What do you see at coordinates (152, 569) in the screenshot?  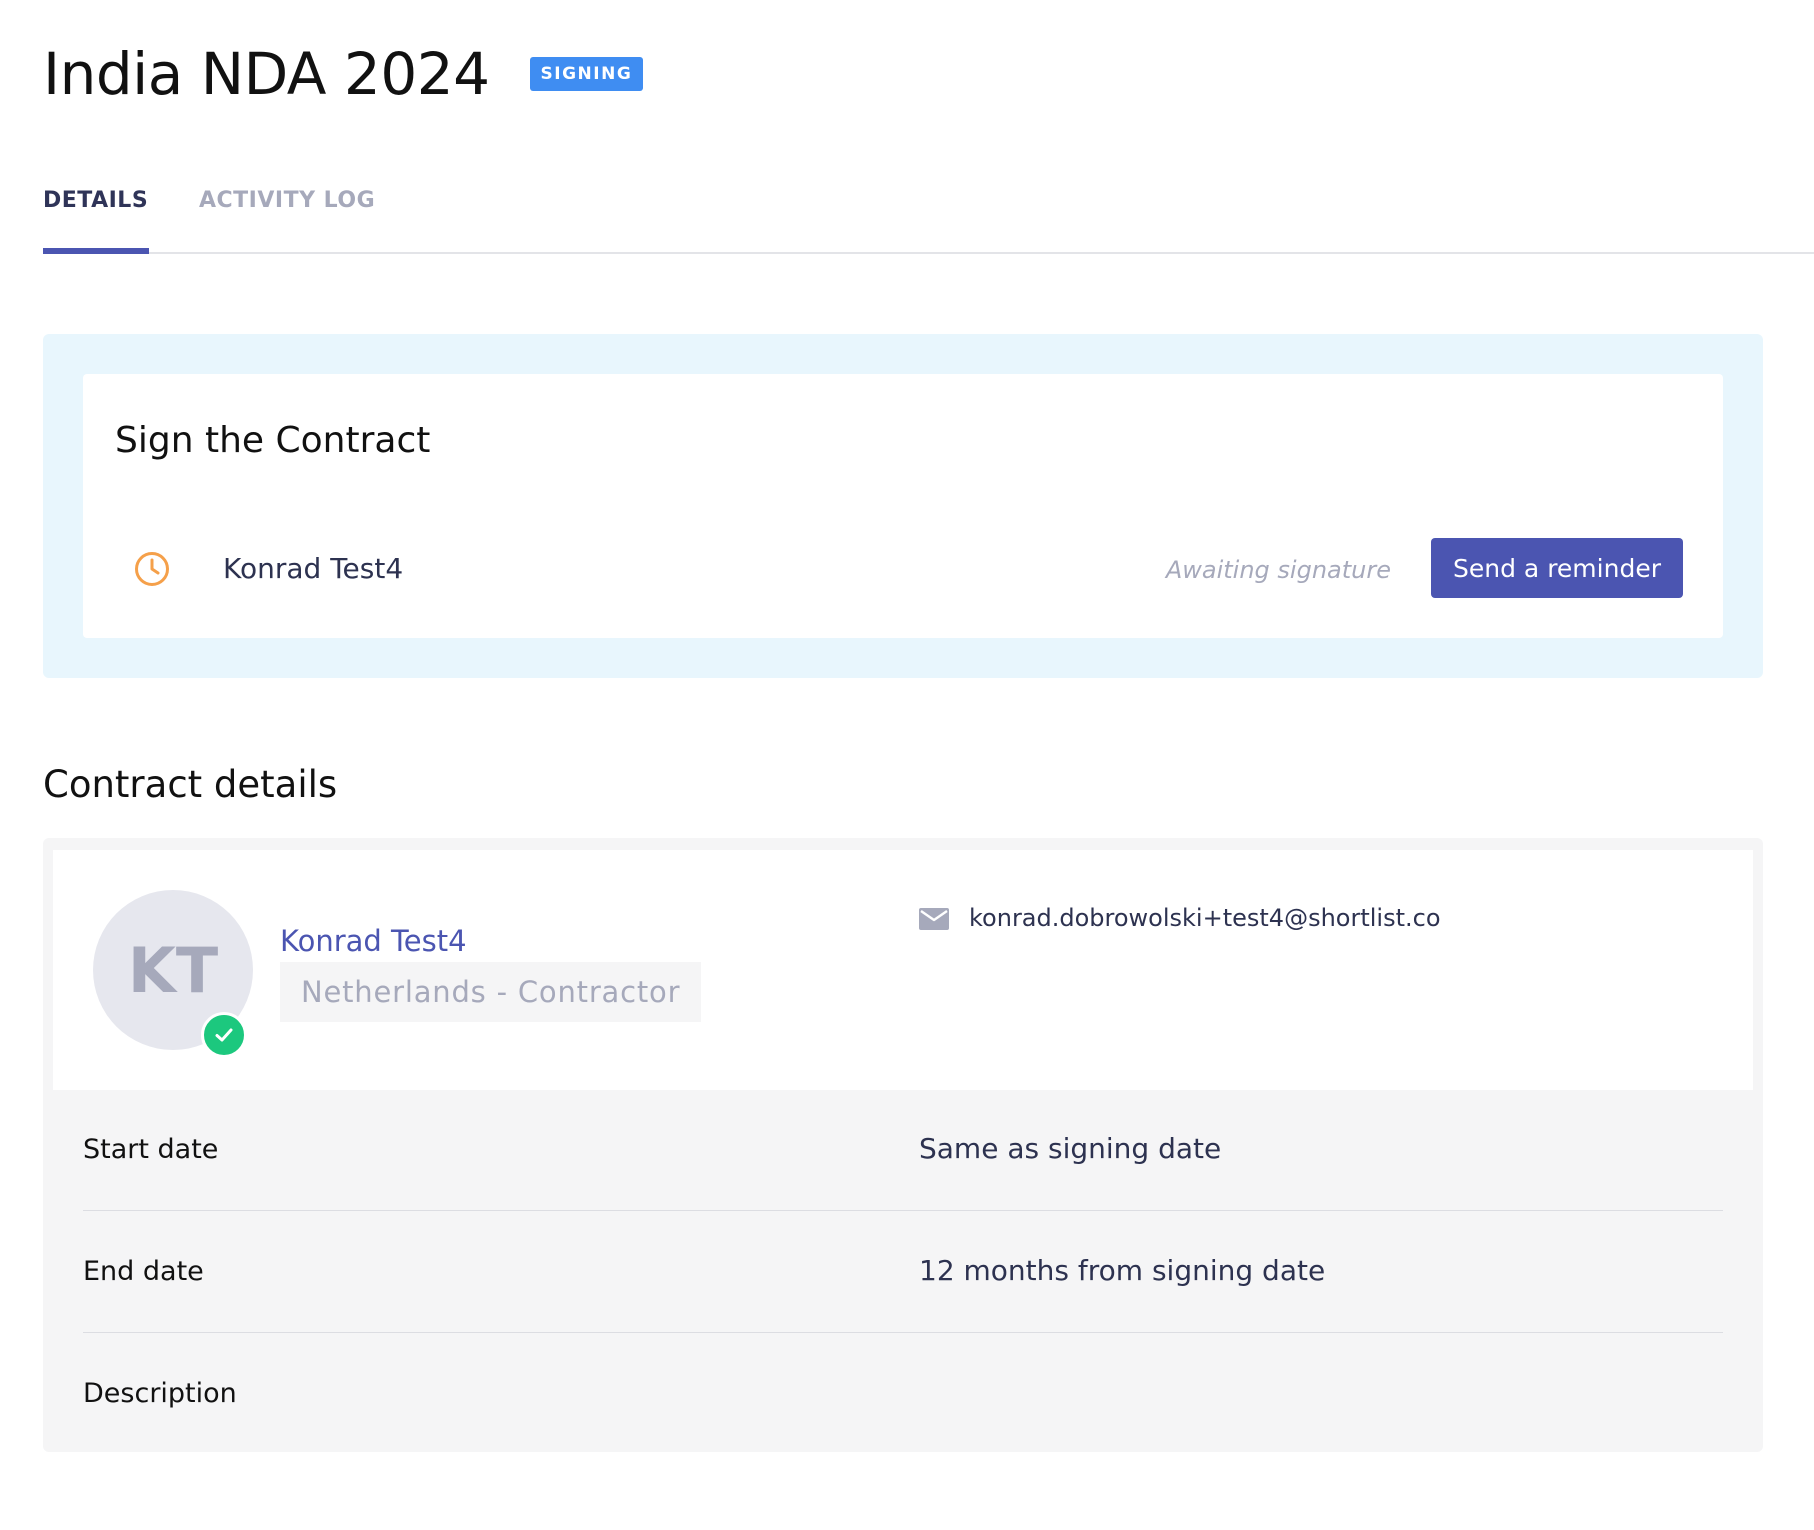 I see `clock-icon` at bounding box center [152, 569].